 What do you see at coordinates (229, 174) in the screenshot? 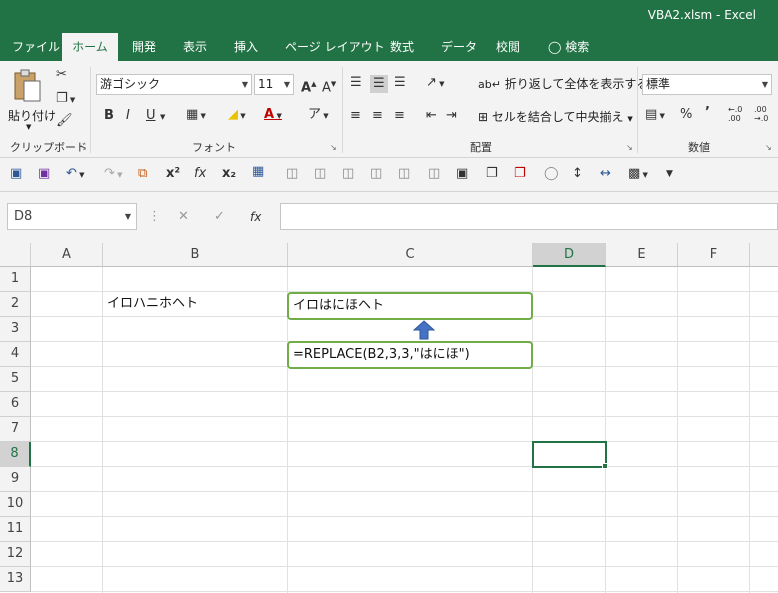
I see `subscript-icon: x₂` at bounding box center [229, 174].